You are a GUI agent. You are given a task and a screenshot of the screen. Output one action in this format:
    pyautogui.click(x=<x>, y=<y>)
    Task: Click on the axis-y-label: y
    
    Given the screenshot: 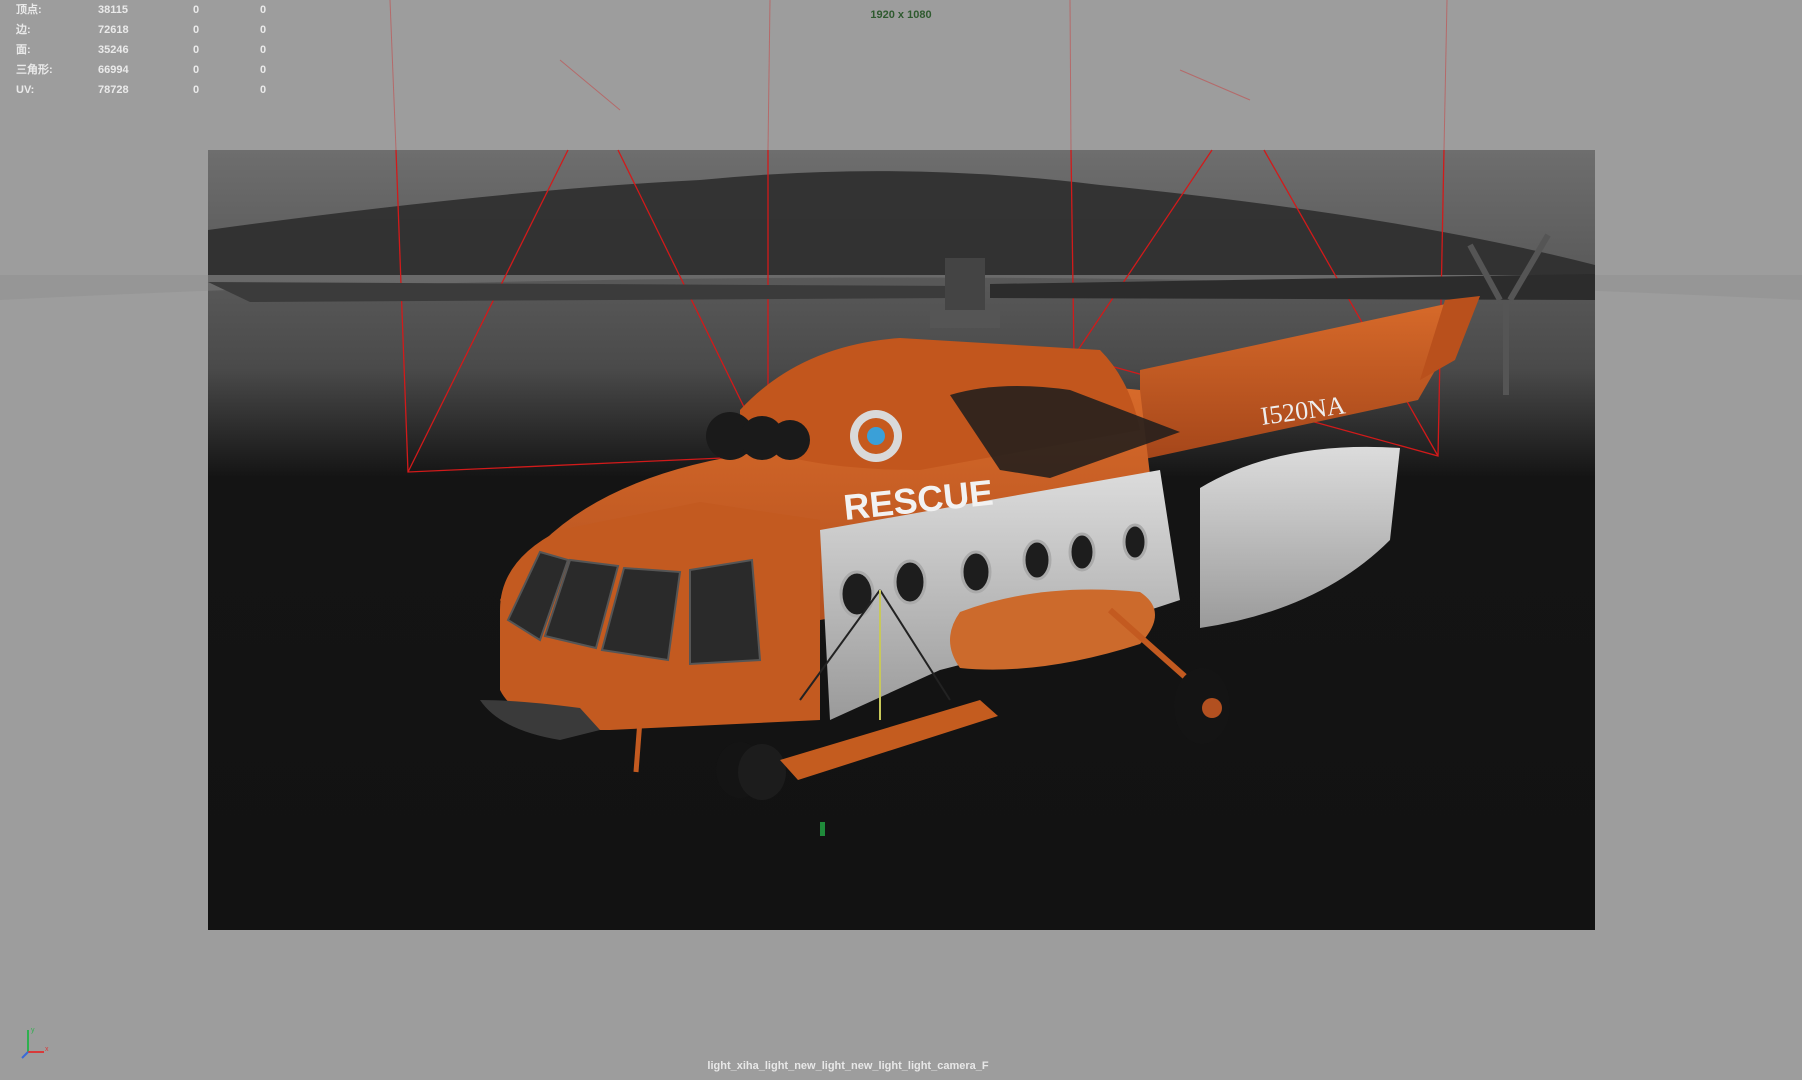 What is the action you would take?
    pyautogui.click(x=33, y=1030)
    